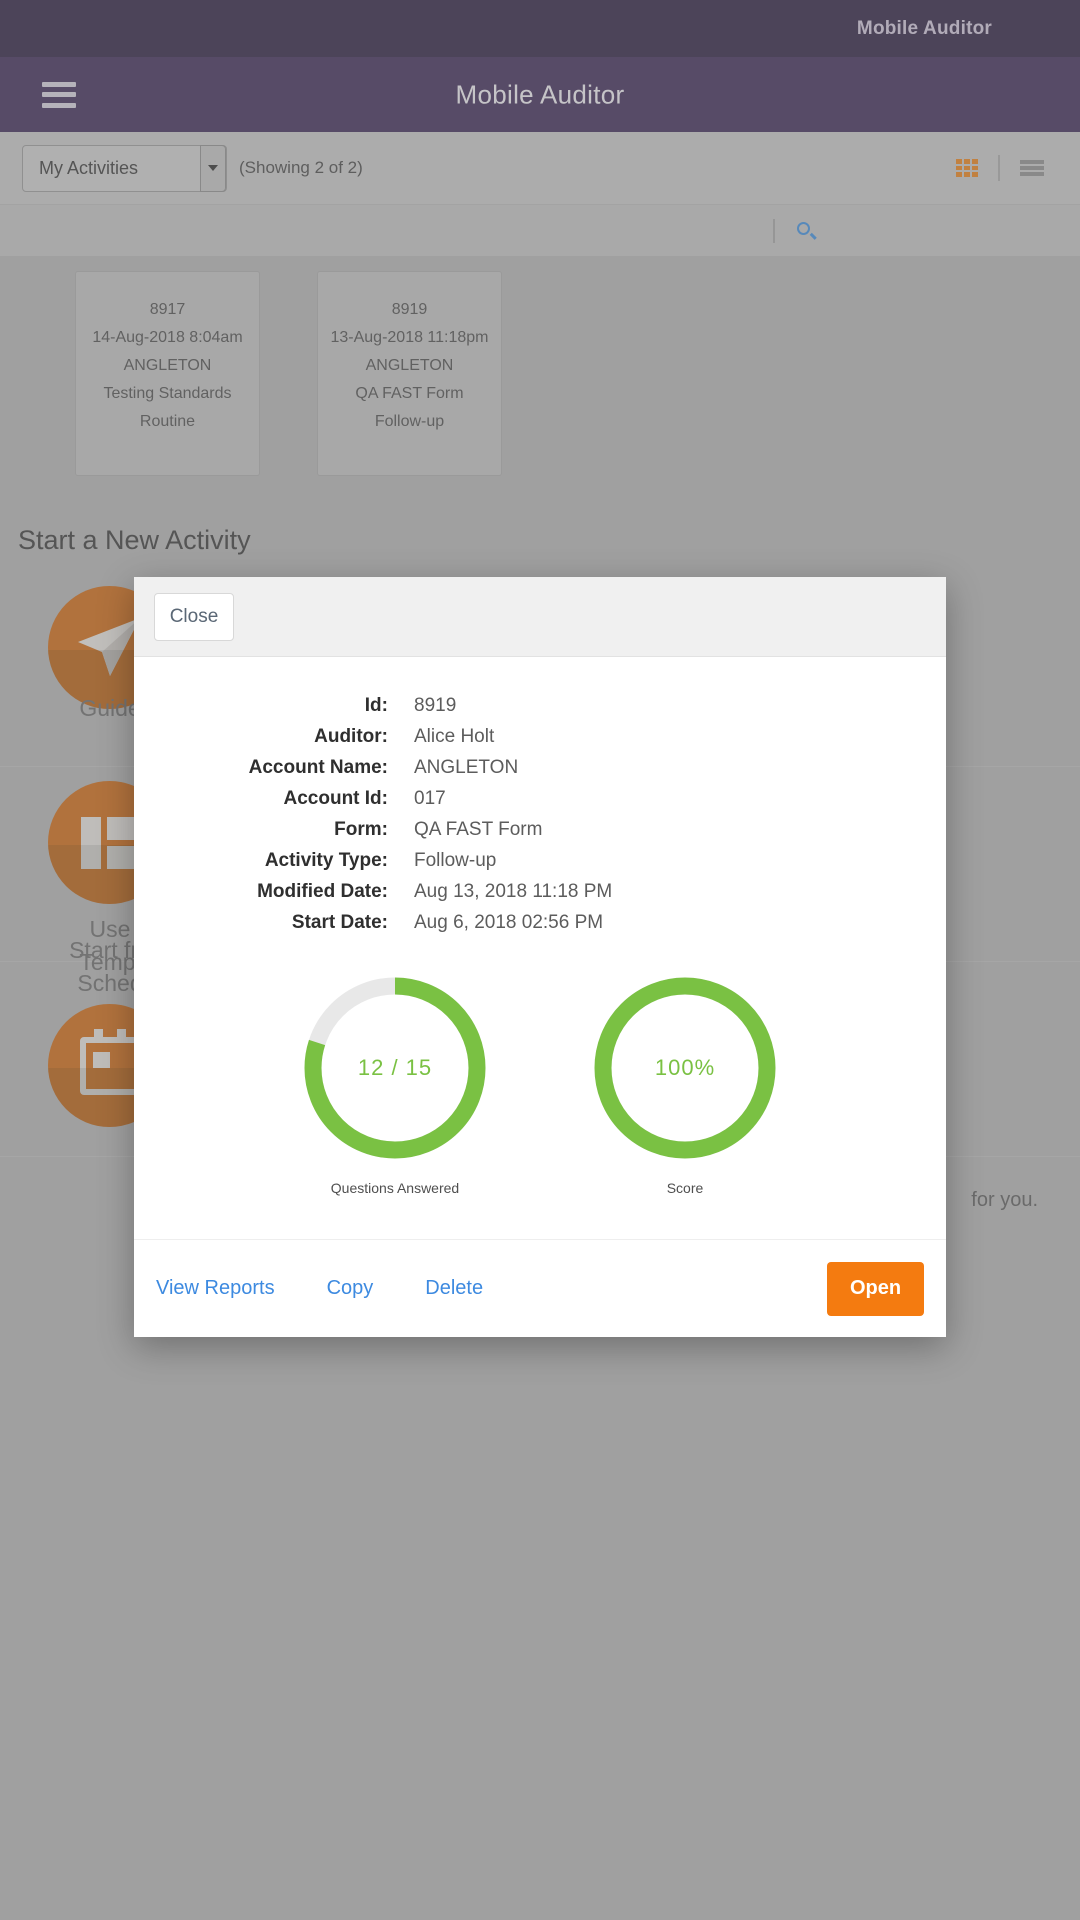 Image resolution: width=1080 pixels, height=1920 pixels. I want to click on open-button: Open, so click(875, 1288).